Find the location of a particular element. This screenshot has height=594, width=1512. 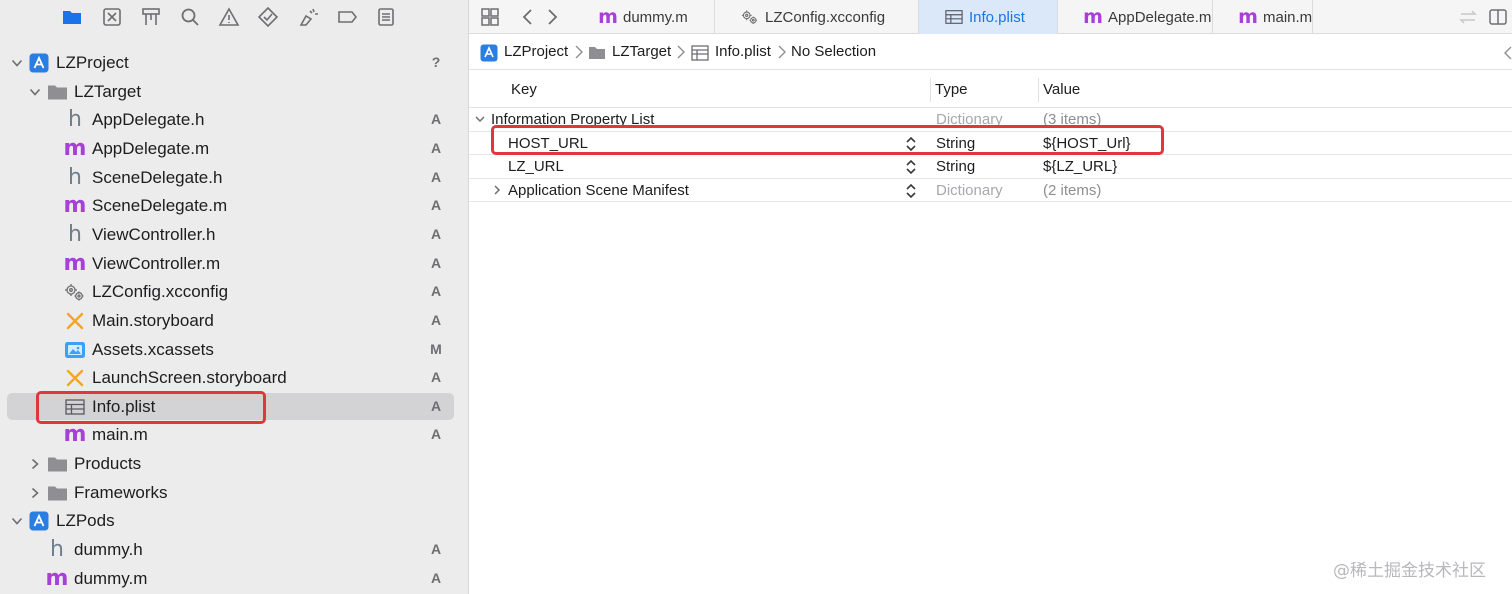

tree-item-launchscreen-storyboard: LaunchScreen.storyboard A is located at coordinates (234, 377).